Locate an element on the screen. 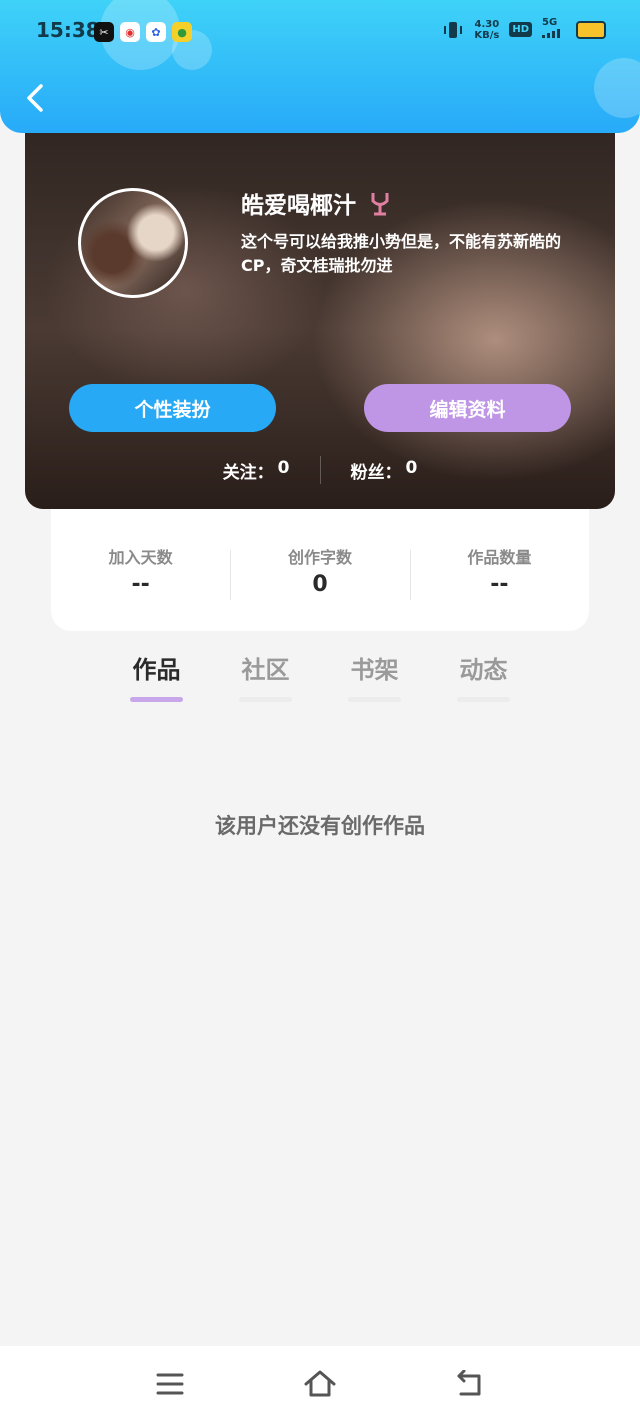  avatar is located at coordinates (133, 243).